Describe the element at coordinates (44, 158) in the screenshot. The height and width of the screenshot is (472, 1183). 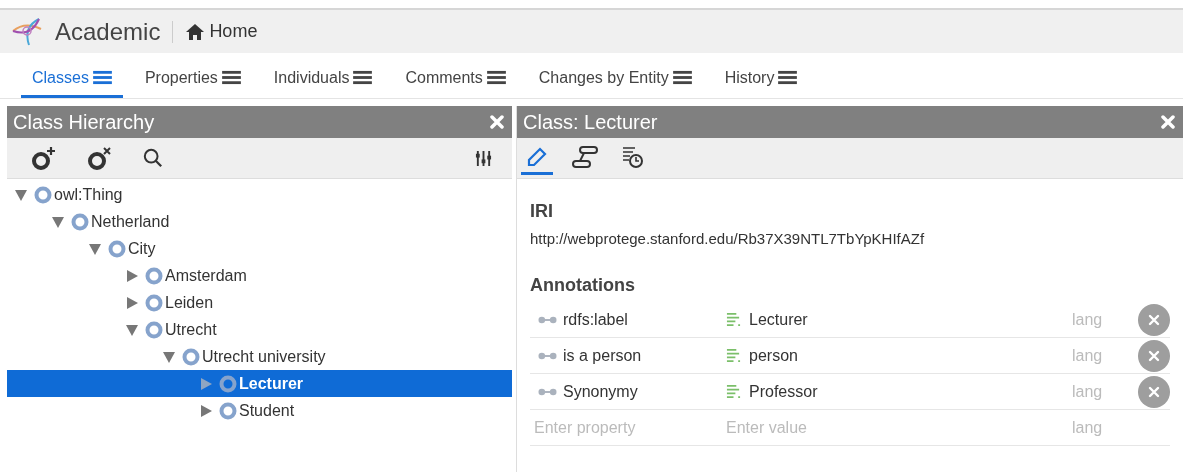
I see `add-class-icon` at that location.